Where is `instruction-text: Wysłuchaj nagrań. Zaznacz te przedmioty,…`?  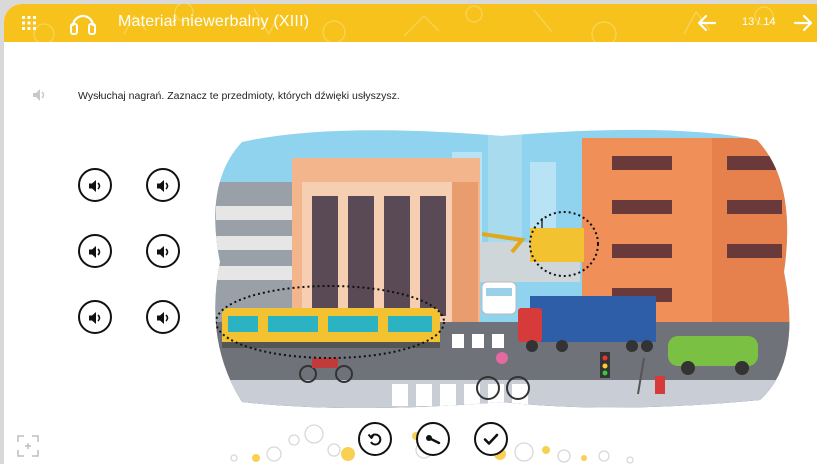
instruction-text: Wysłuchaj nagrań. Zaznacz te przedmioty,… is located at coordinates (239, 96).